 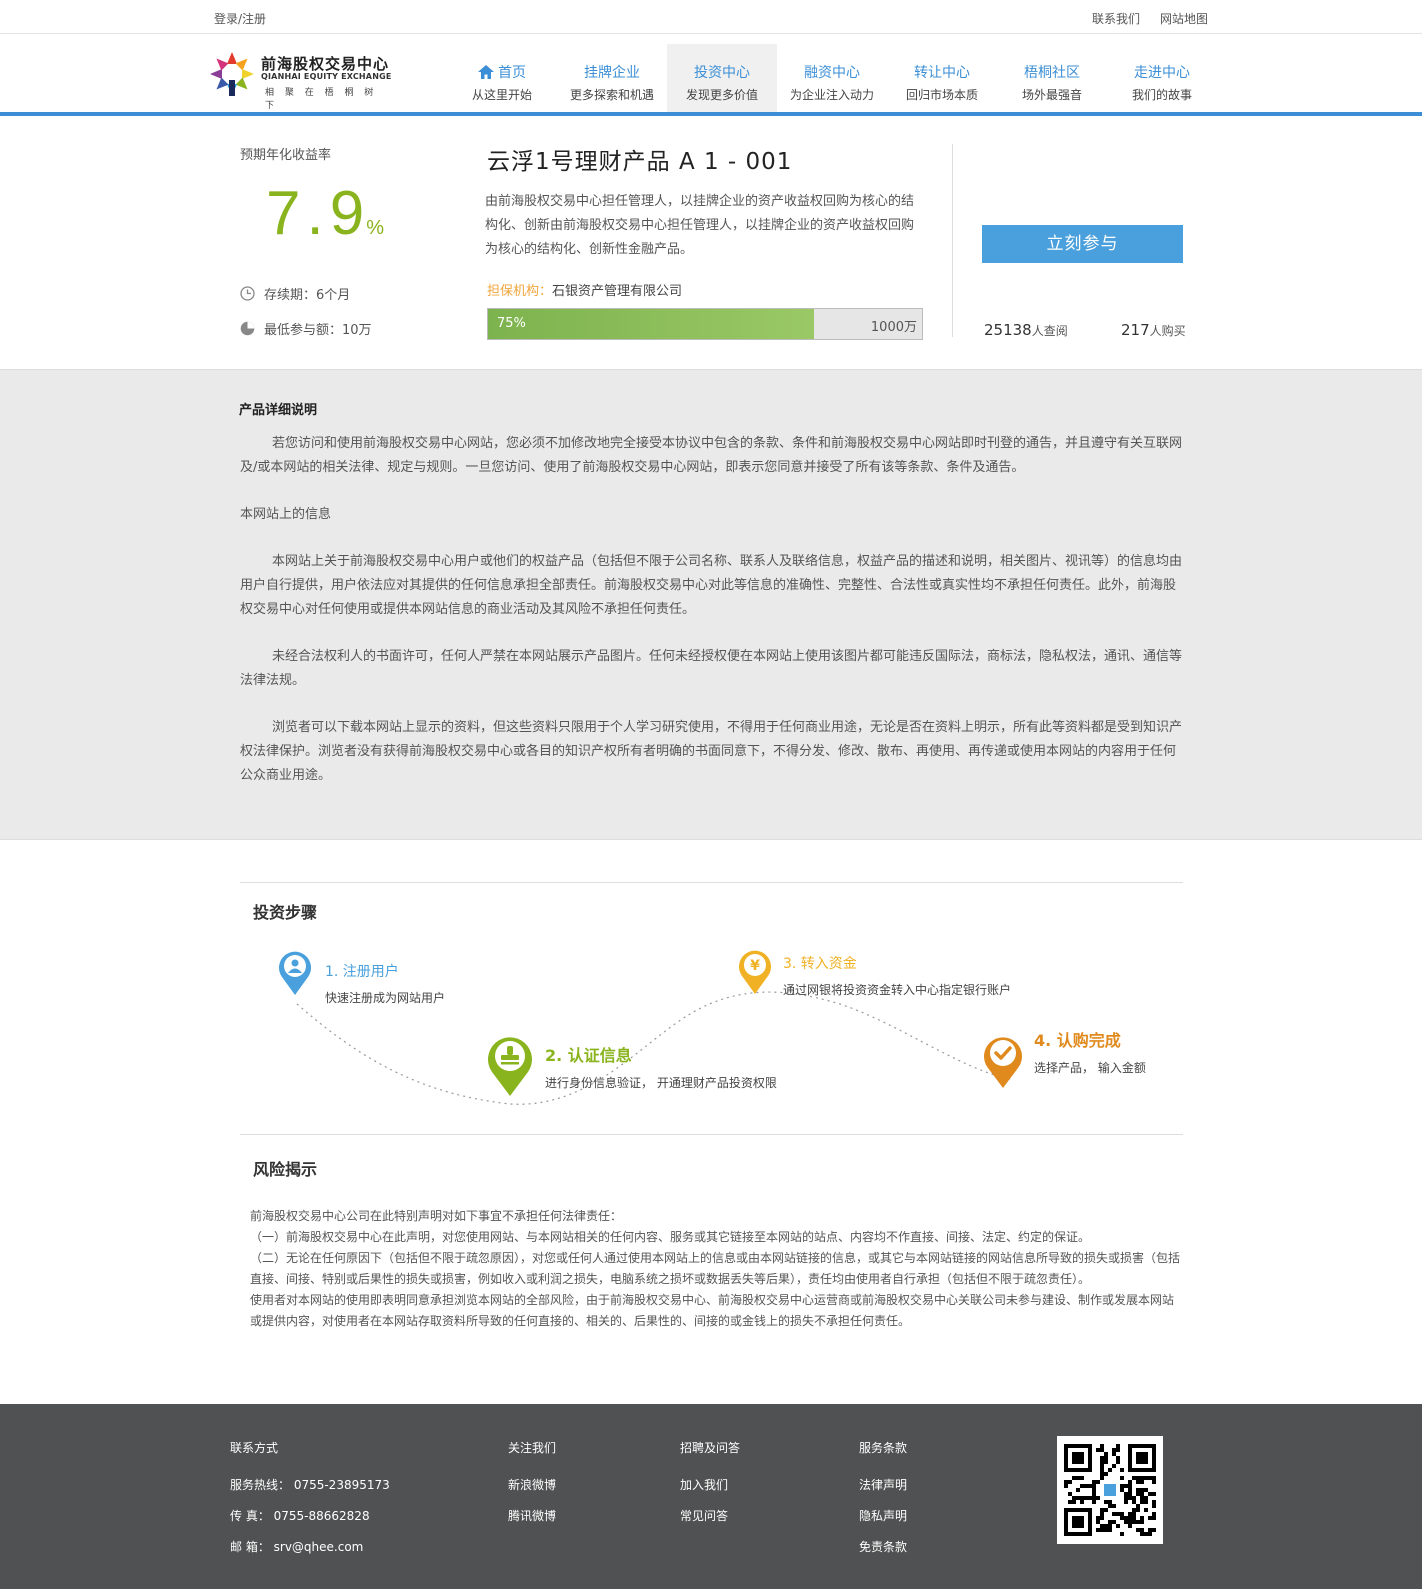 I want to click on min-amount-text: 最低参与额：10万, so click(x=318, y=330).